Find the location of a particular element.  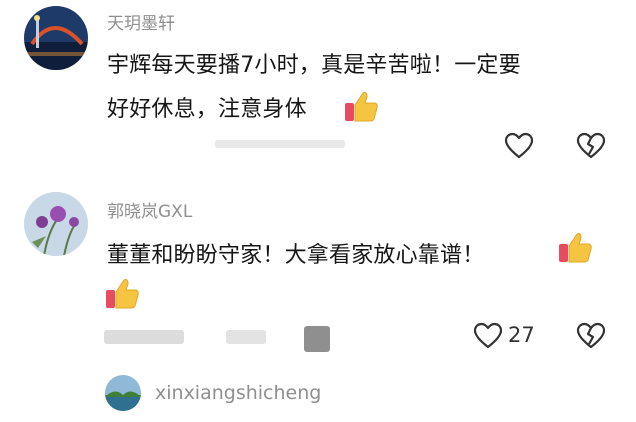

username-2: 郭晓岚GXL is located at coordinates (149, 209).